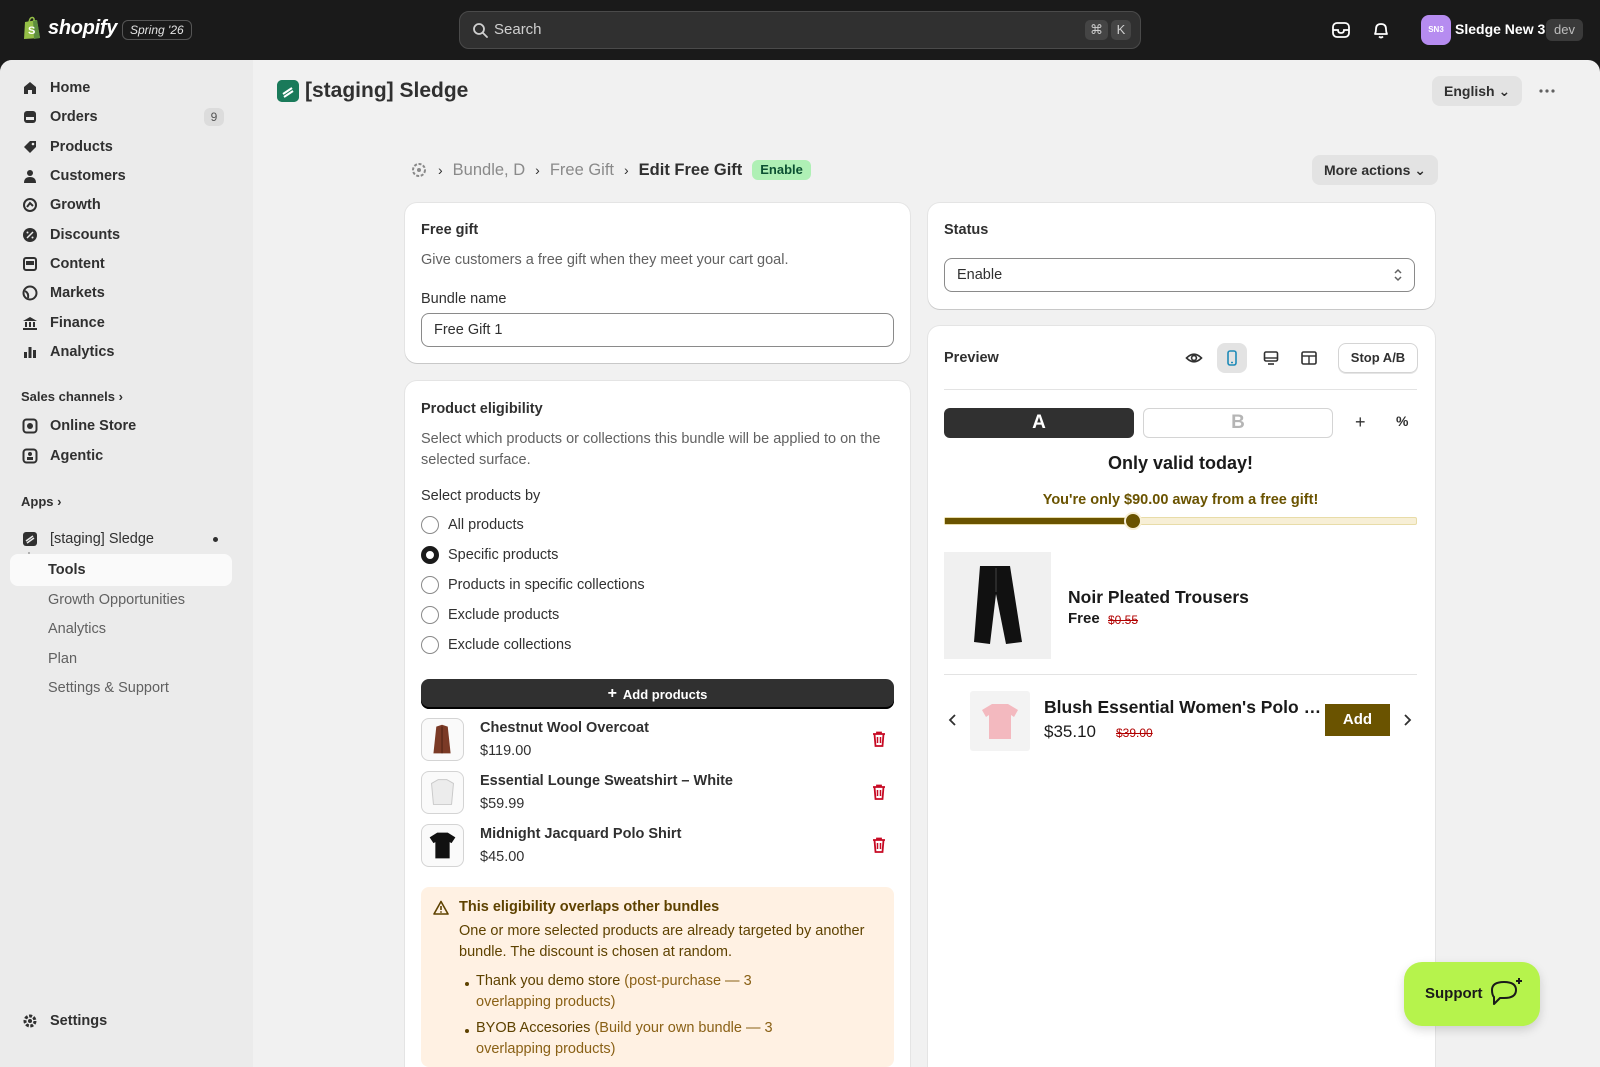 Image resolution: width=1600 pixels, height=1067 pixels. What do you see at coordinates (121, 117) in the screenshot?
I see `sidebar-item-orders: Orders 9` at bounding box center [121, 117].